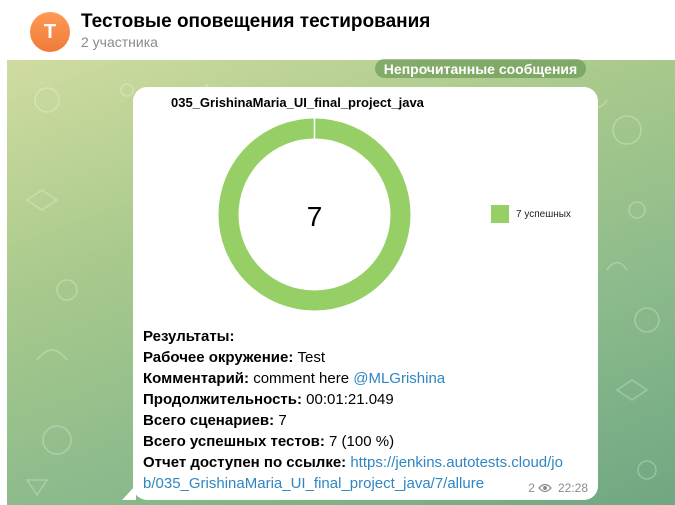 This screenshot has width=675, height=505. I want to click on mention-link: @MLGrishina, so click(399, 378).